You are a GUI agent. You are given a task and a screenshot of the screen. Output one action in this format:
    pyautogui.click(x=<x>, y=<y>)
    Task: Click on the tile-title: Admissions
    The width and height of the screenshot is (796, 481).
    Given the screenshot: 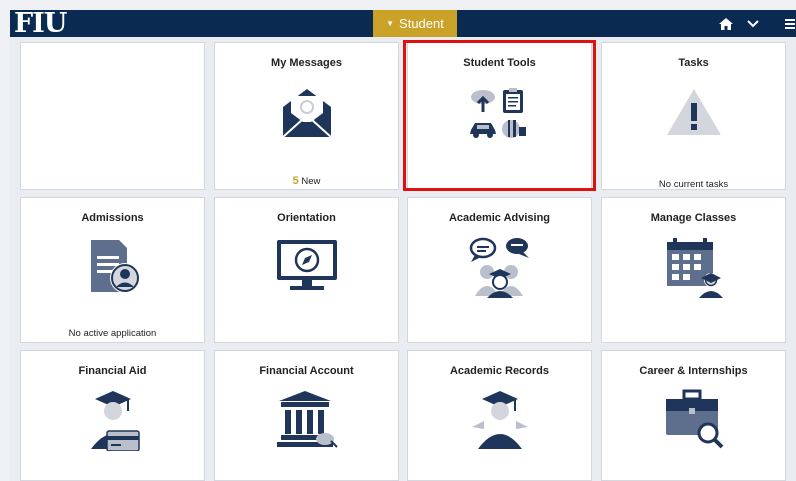 What is the action you would take?
    pyautogui.click(x=112, y=218)
    